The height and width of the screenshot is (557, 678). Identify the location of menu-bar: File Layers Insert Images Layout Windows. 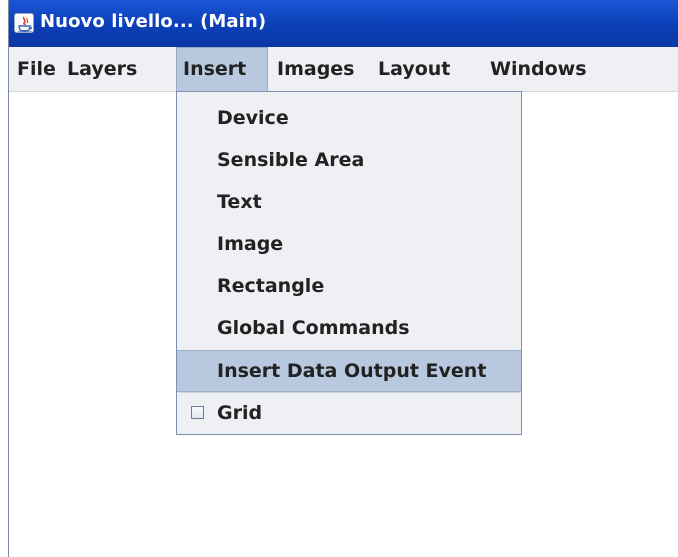
(343, 69).